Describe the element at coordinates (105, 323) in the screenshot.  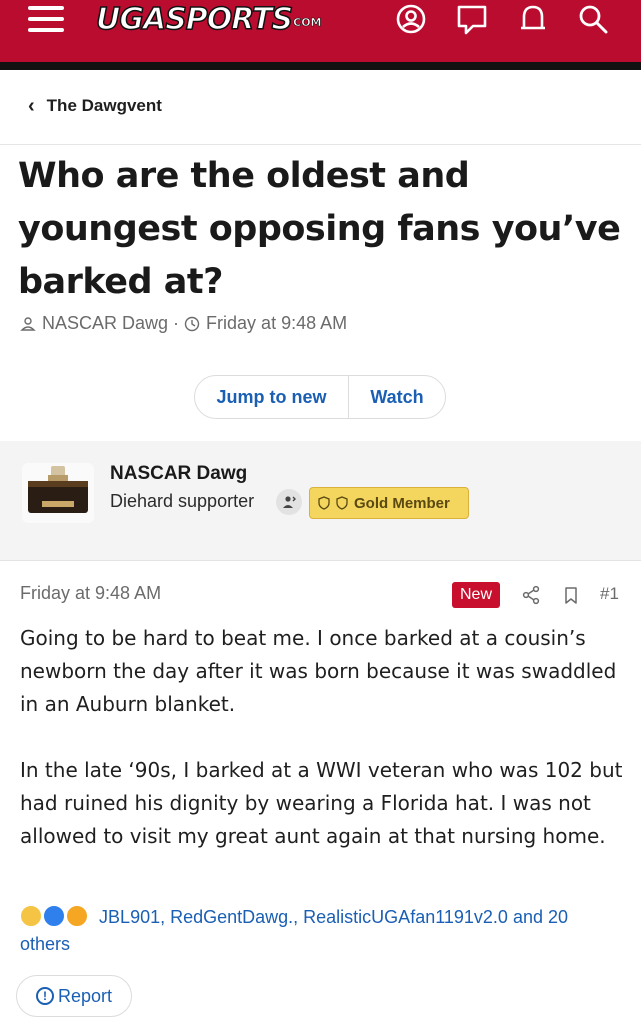
I see `thread-author-link: NASCAR Dawg` at that location.